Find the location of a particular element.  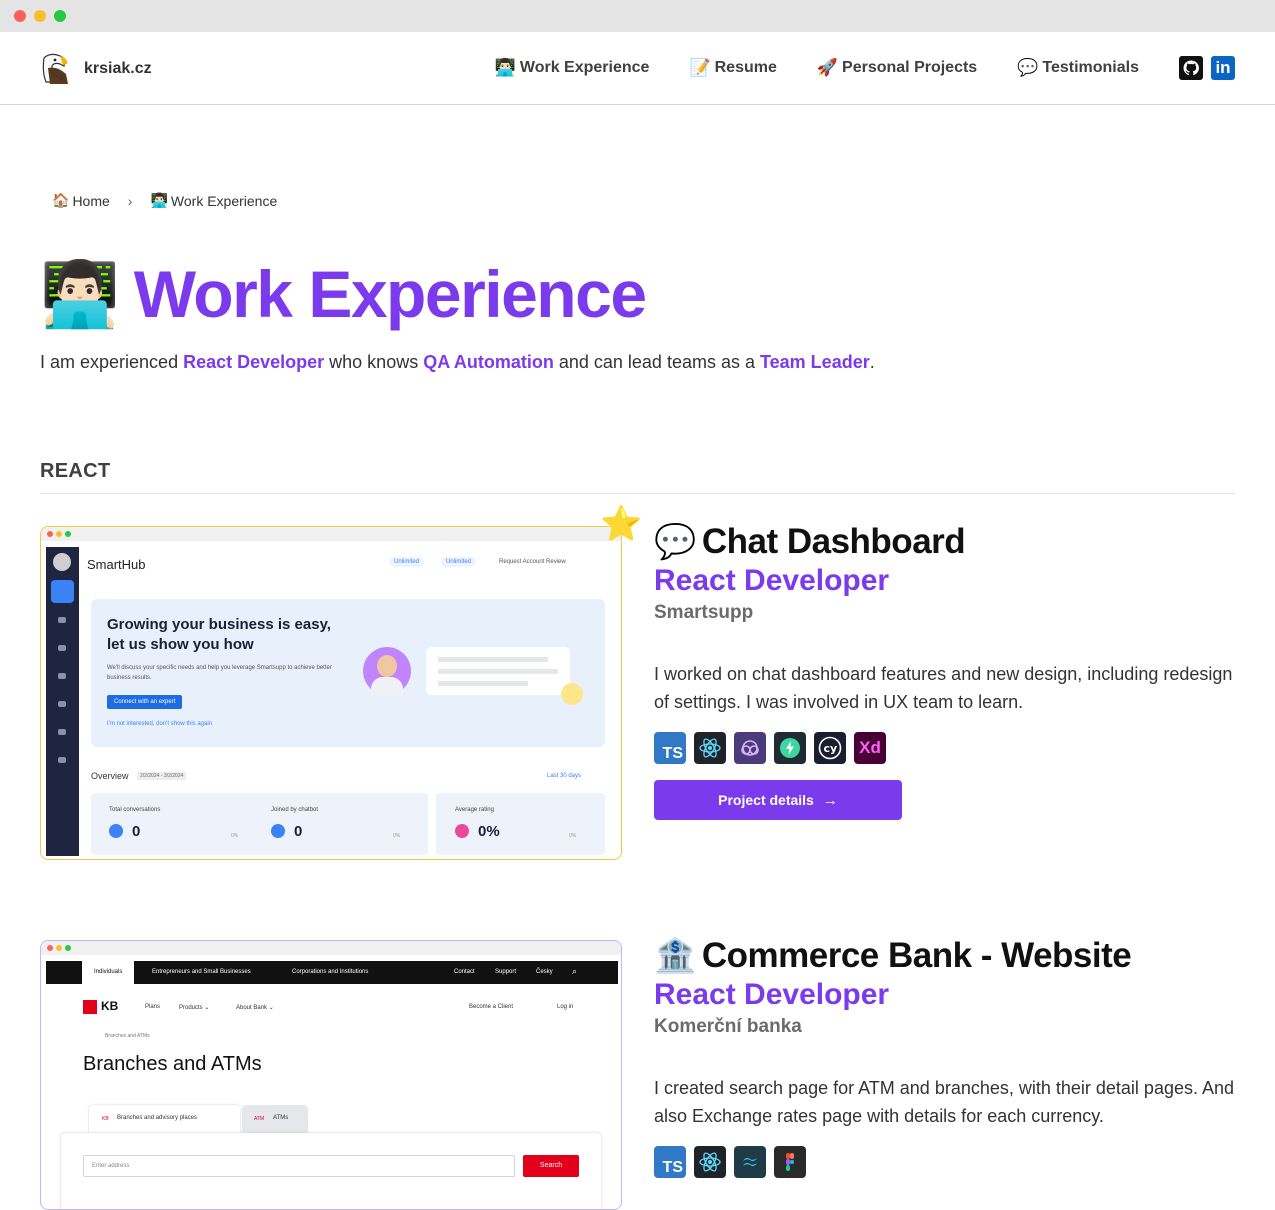

face-shape is located at coordinates (387, 666).